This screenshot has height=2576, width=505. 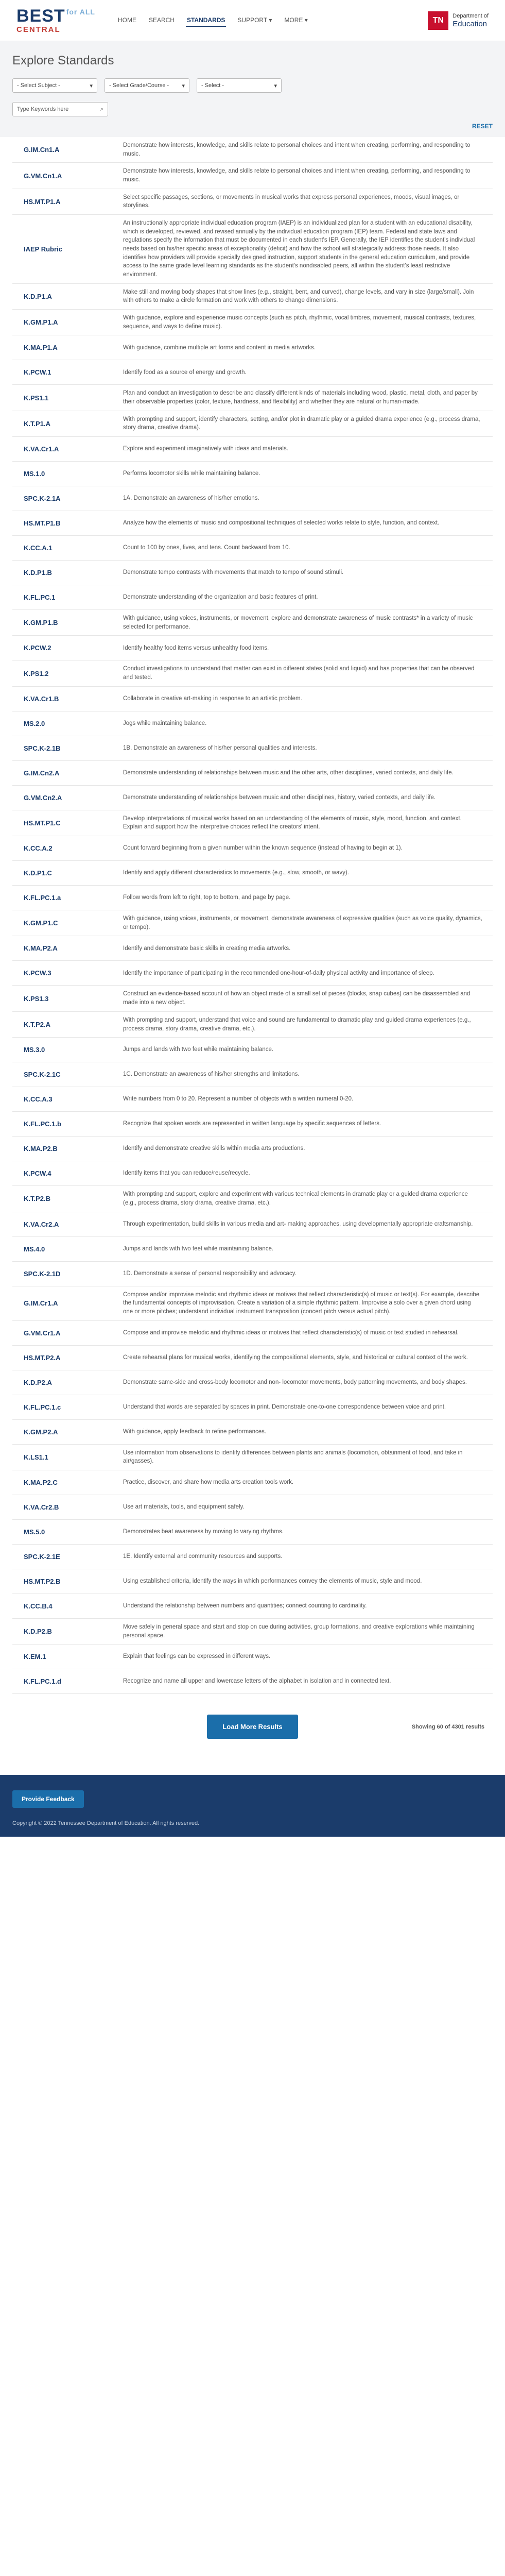 I want to click on standard-code: HS.MT.P2.A, so click(x=67, y=1358).